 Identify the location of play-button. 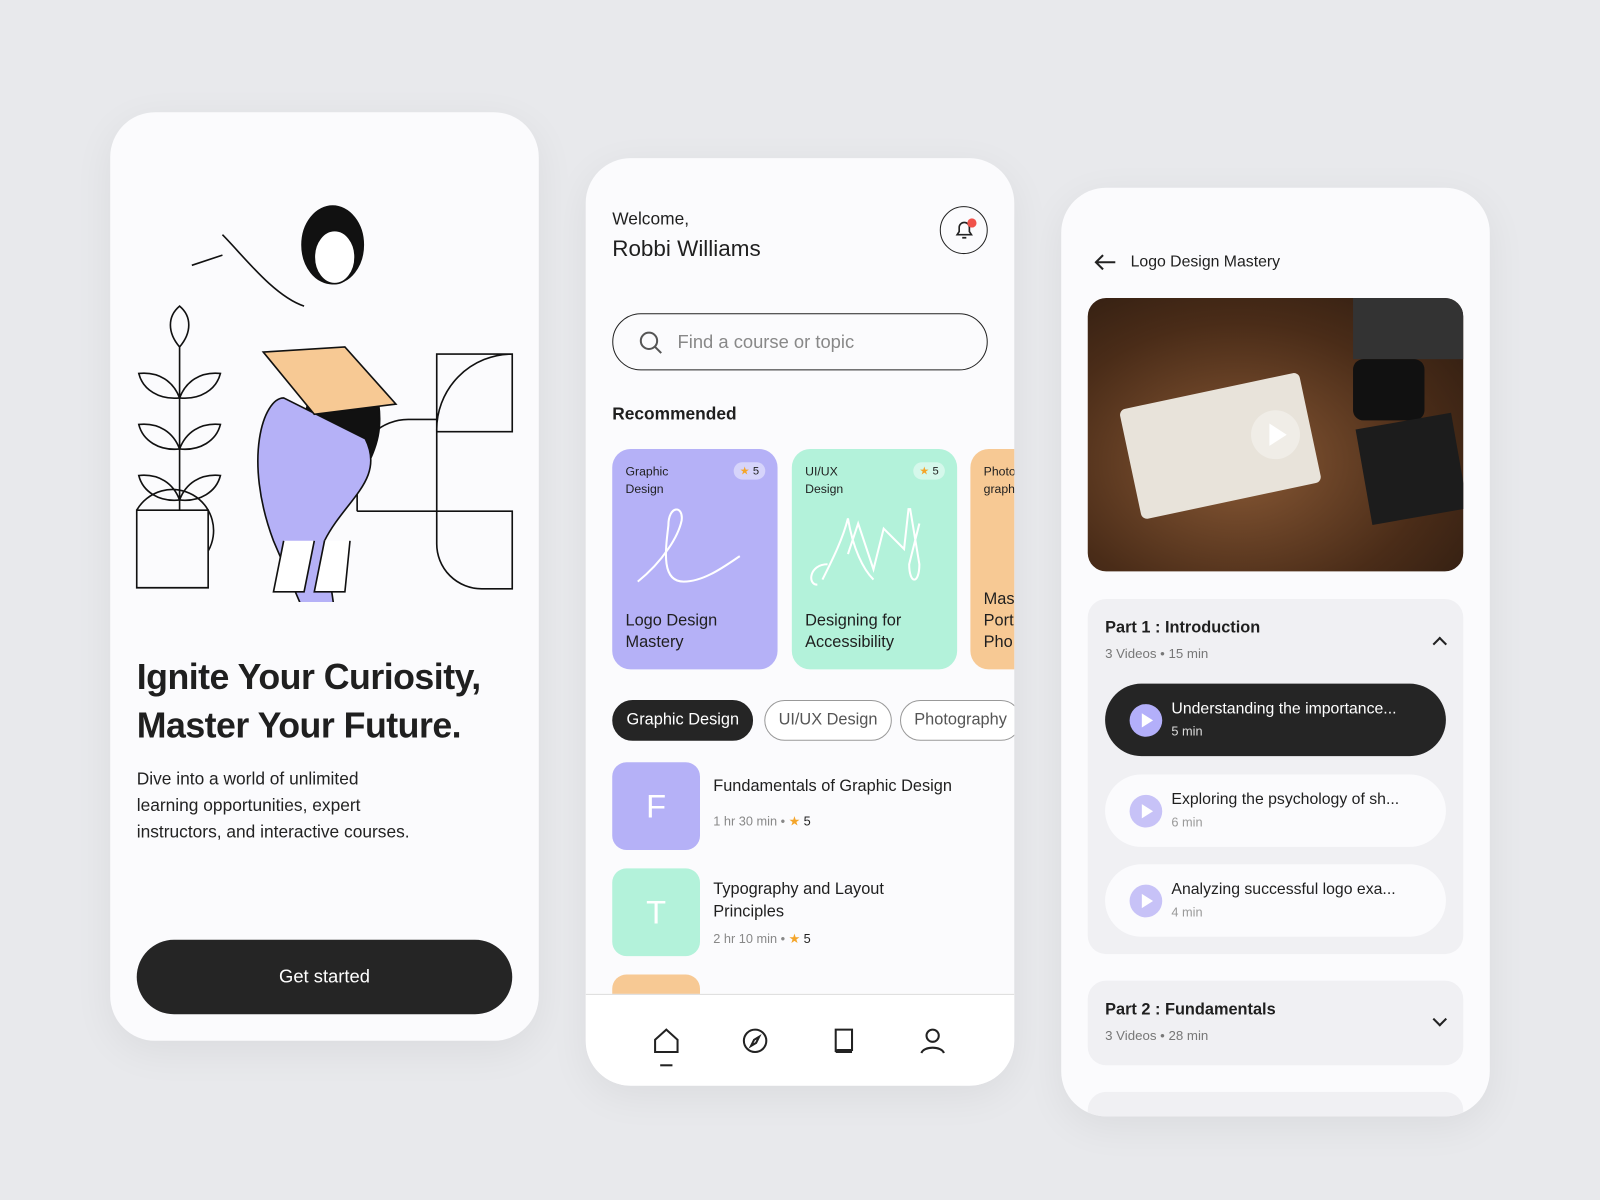
(1275, 435).